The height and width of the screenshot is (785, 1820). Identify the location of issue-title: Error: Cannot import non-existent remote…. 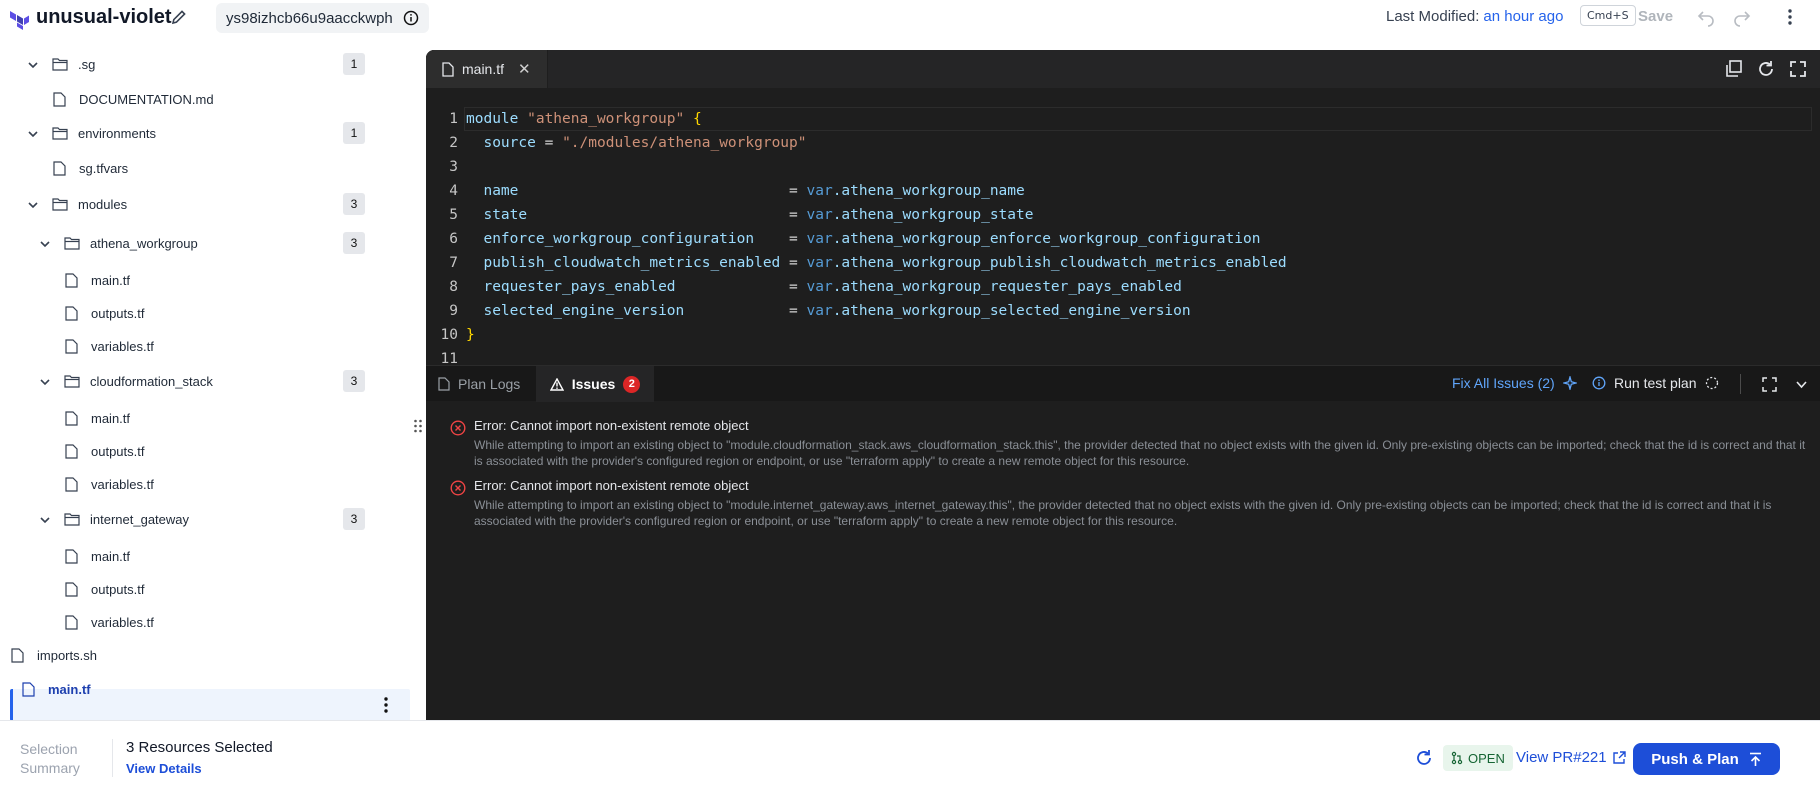
(611, 425).